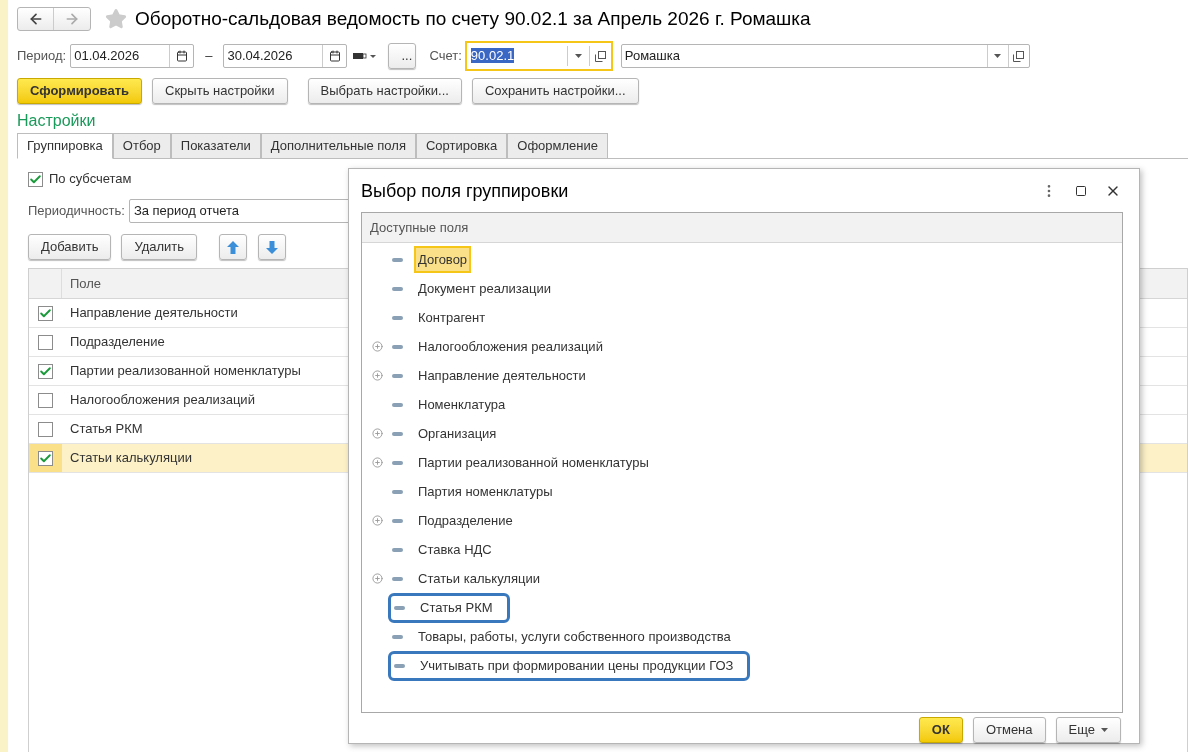  Describe the element at coordinates (117, 342) in the screenshot. I see `table-cell-text: Подразделение` at that location.